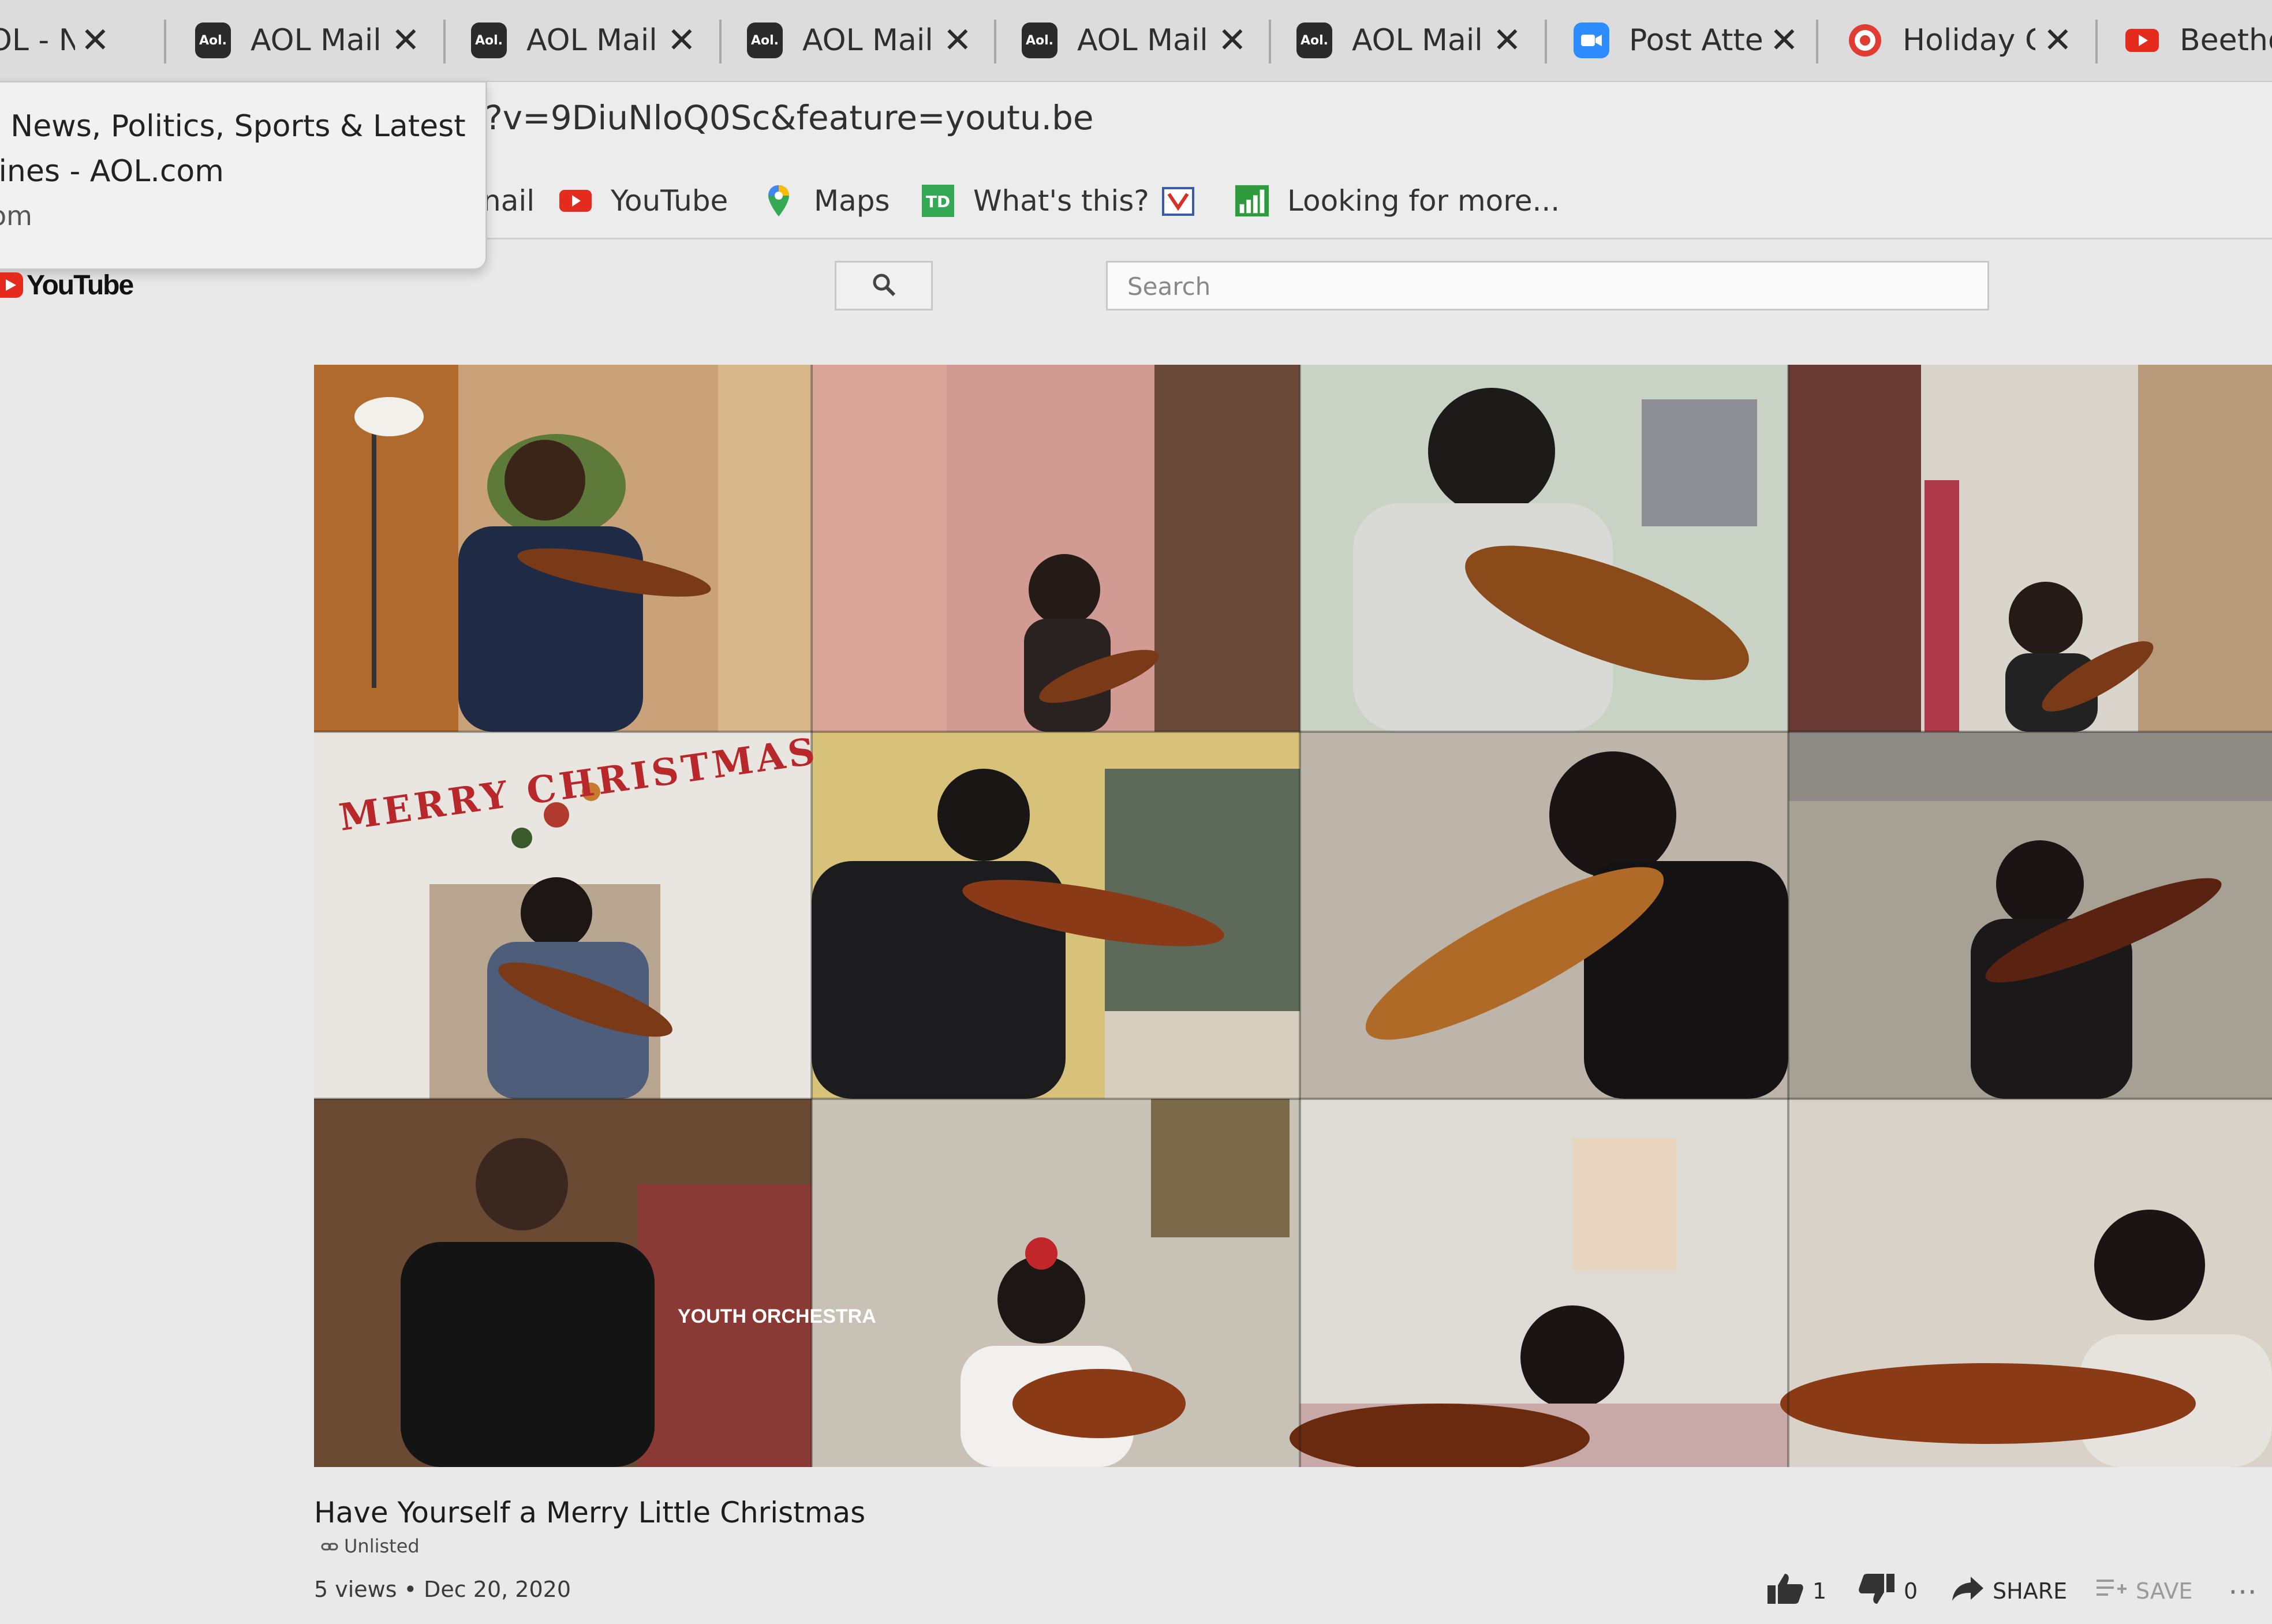 The image size is (2272, 1624). I want to click on bookmark-calendar, so click(1186, 201).